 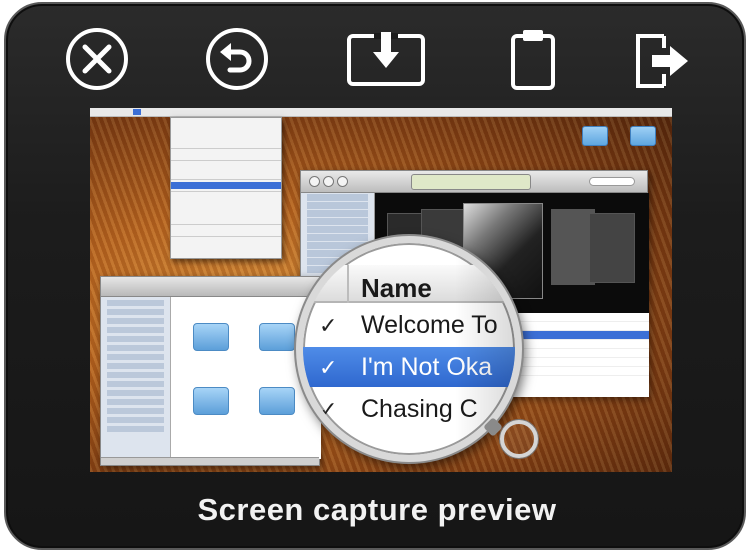 What do you see at coordinates (136, 378) in the screenshot?
I see `finder-sidebar` at bounding box center [136, 378].